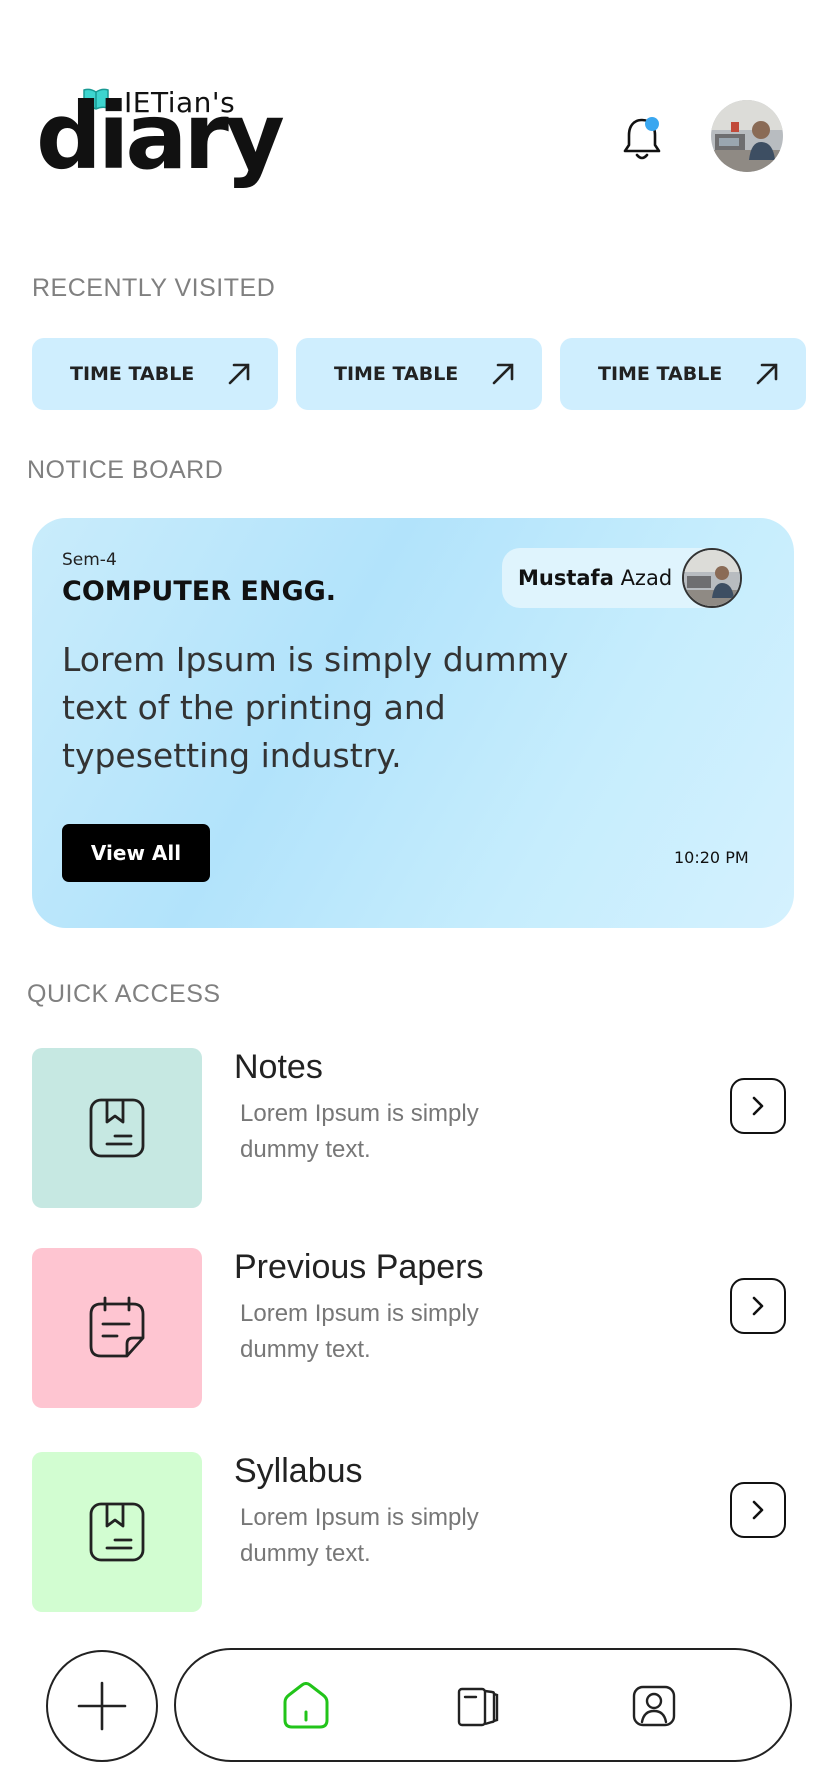 The height and width of the screenshot is (1792, 828). I want to click on previous-papers-tile, so click(117, 1328).